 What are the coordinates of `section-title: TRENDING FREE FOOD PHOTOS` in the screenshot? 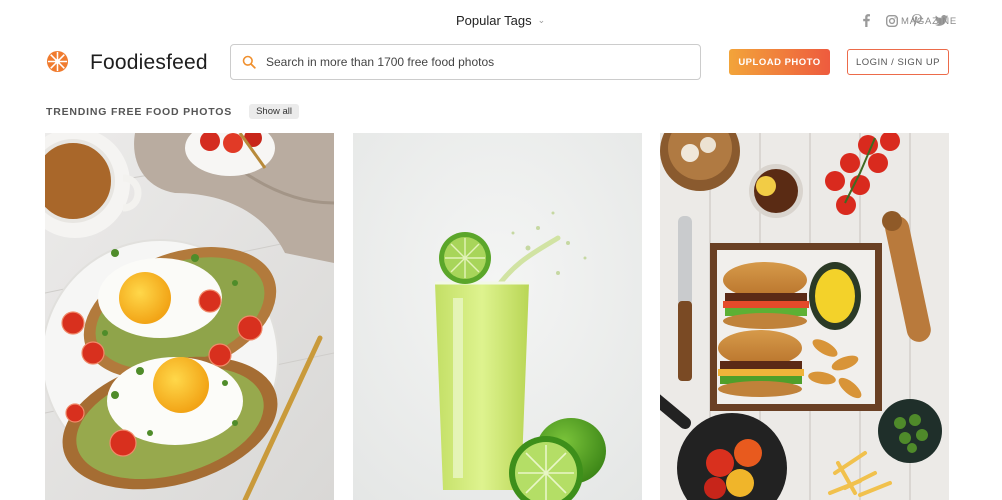 It's located at (139, 111).